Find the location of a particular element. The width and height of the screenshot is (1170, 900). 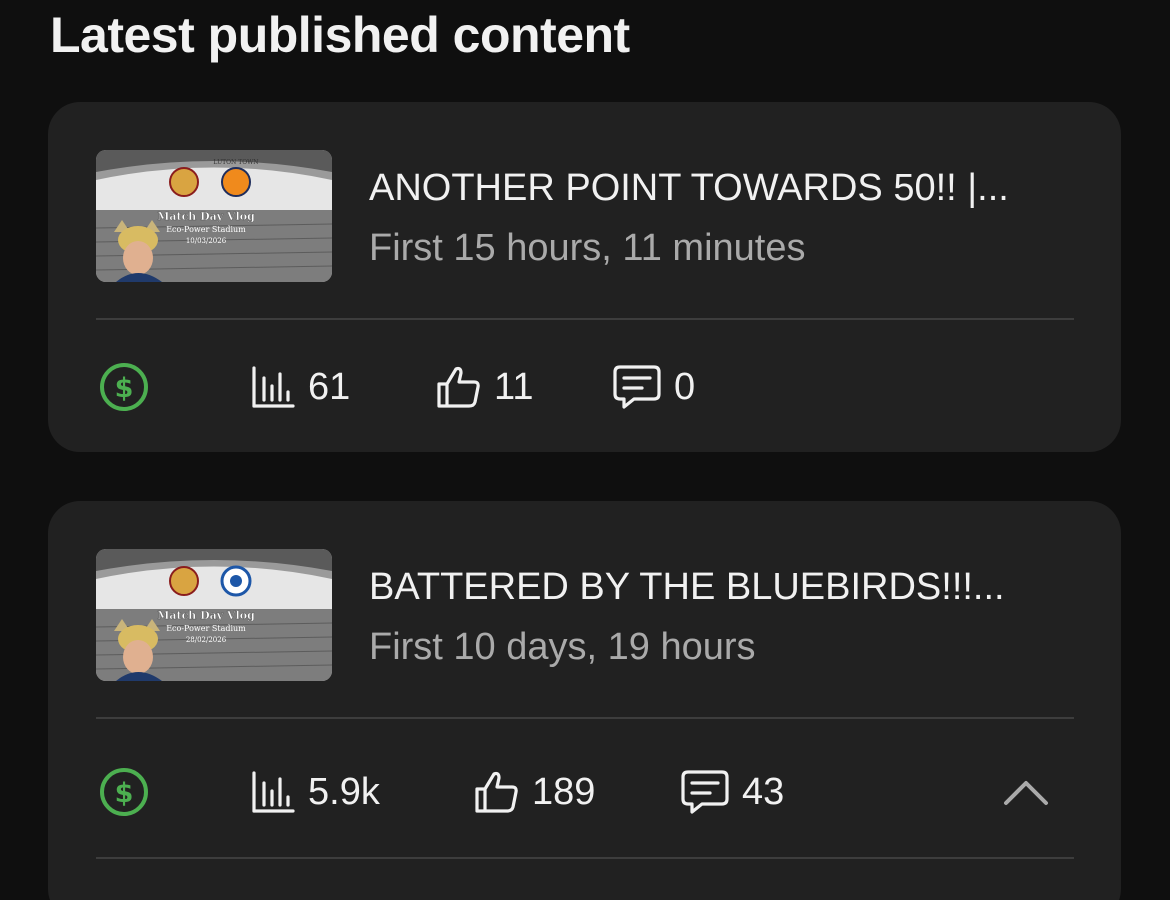

views-stat: 5.9k is located at coordinates (315, 792).